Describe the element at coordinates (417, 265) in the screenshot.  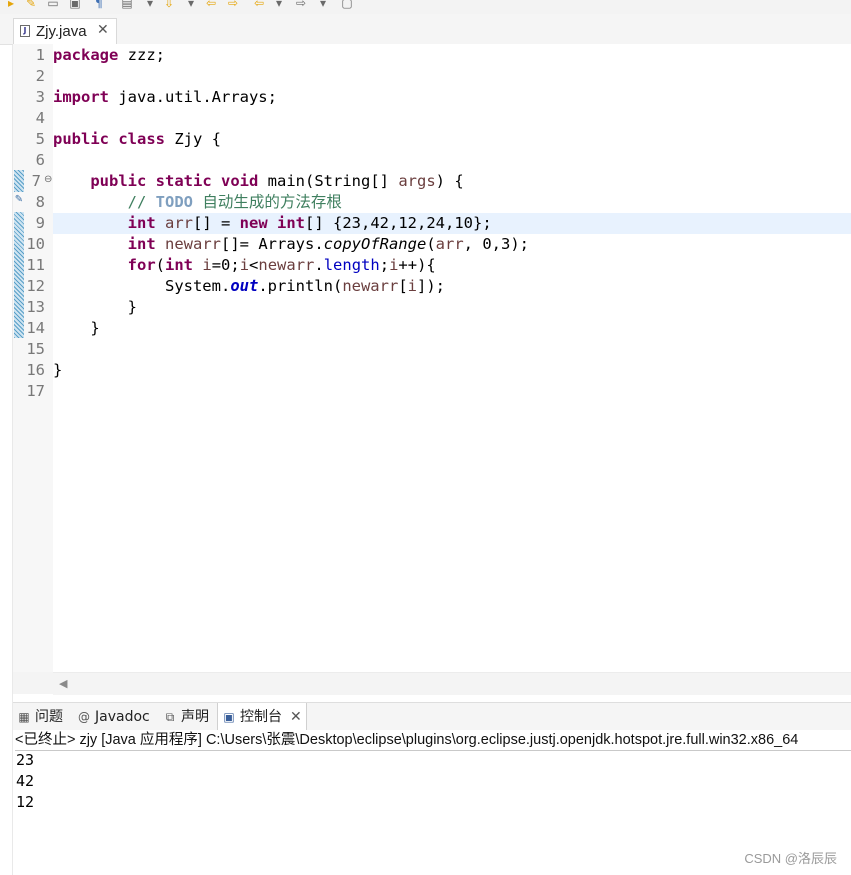
I see `code-text: ++){` at that location.